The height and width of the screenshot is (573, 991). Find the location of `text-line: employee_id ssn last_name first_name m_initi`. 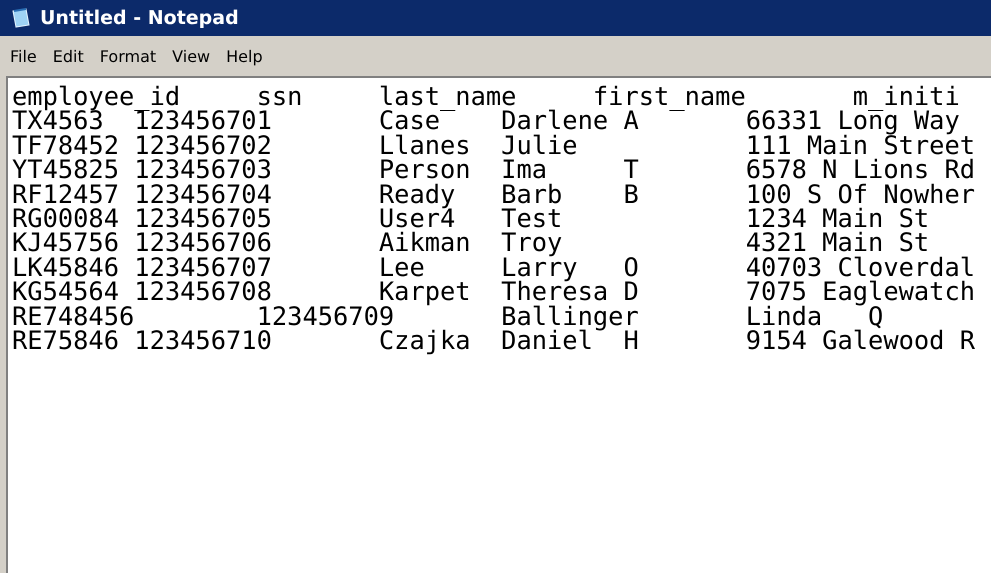

text-line: employee_id ssn last_name first_name m_initi is located at coordinates (486, 96).